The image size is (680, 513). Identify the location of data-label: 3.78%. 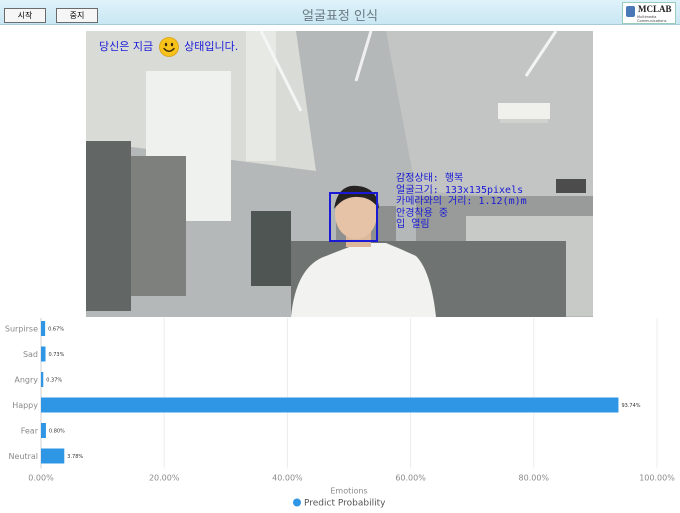
(75, 457).